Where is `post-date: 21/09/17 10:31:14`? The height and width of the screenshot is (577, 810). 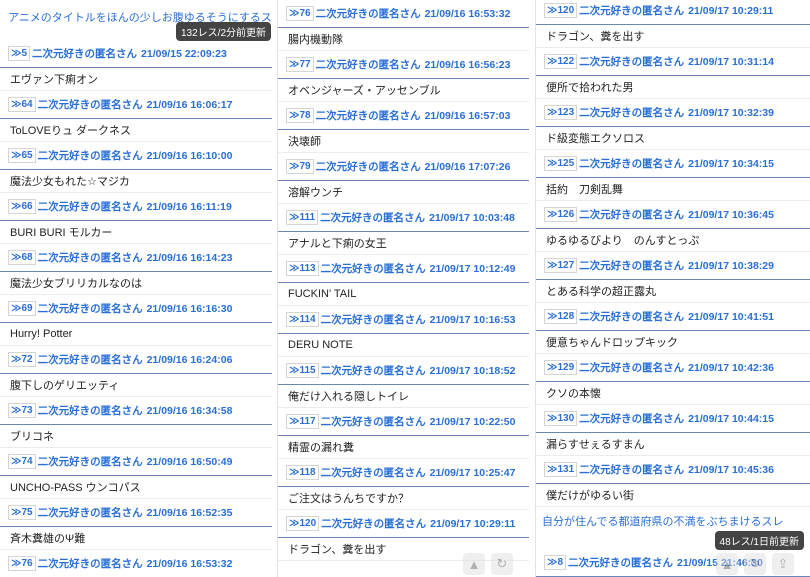 post-date: 21/09/17 10:31:14 is located at coordinates (731, 61).